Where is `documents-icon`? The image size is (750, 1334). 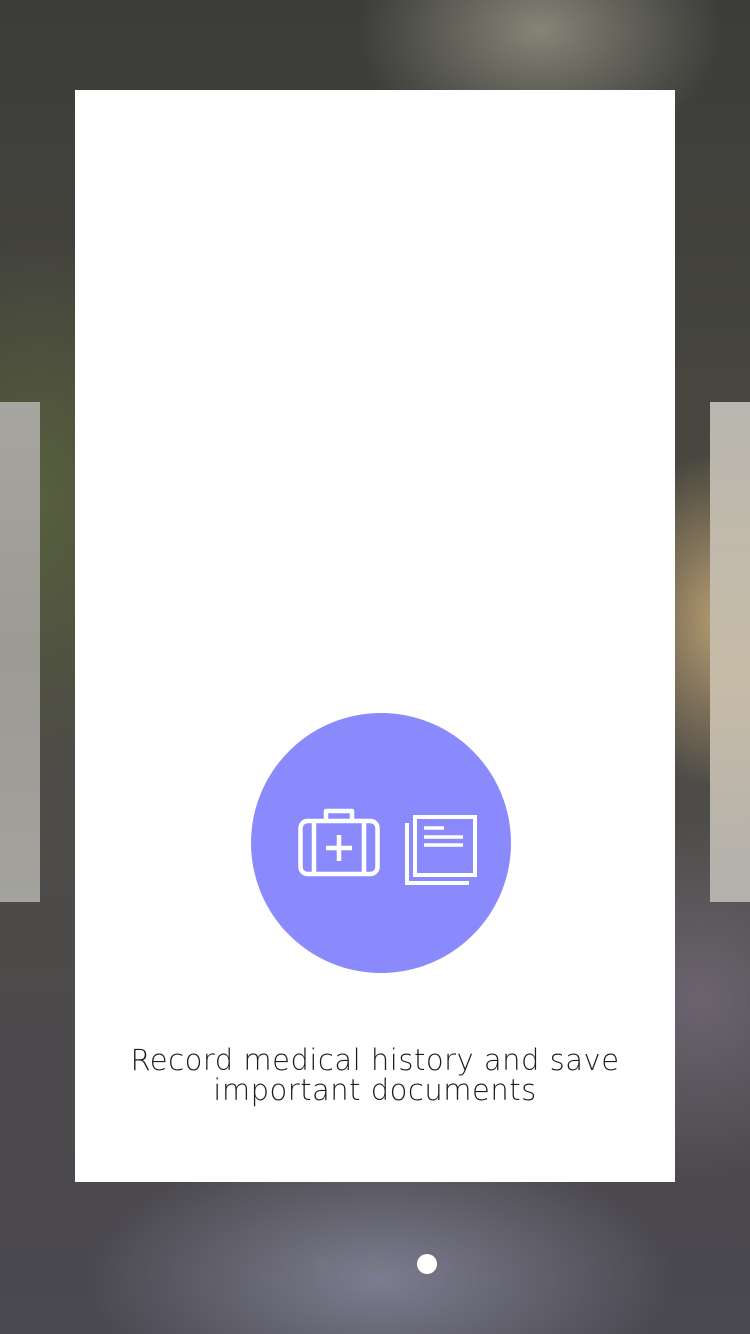
documents-icon is located at coordinates (441, 850).